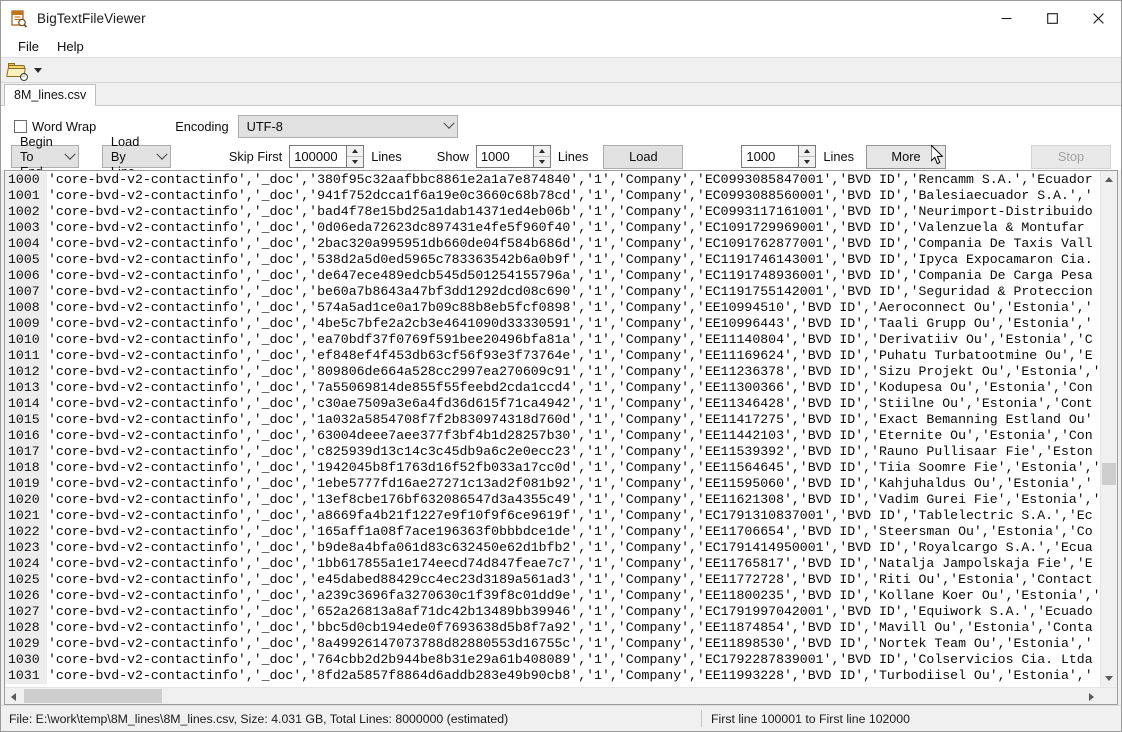 The height and width of the screenshot is (732, 1122). What do you see at coordinates (347, 126) in the screenshot?
I see `encoding-select: UTF-8` at bounding box center [347, 126].